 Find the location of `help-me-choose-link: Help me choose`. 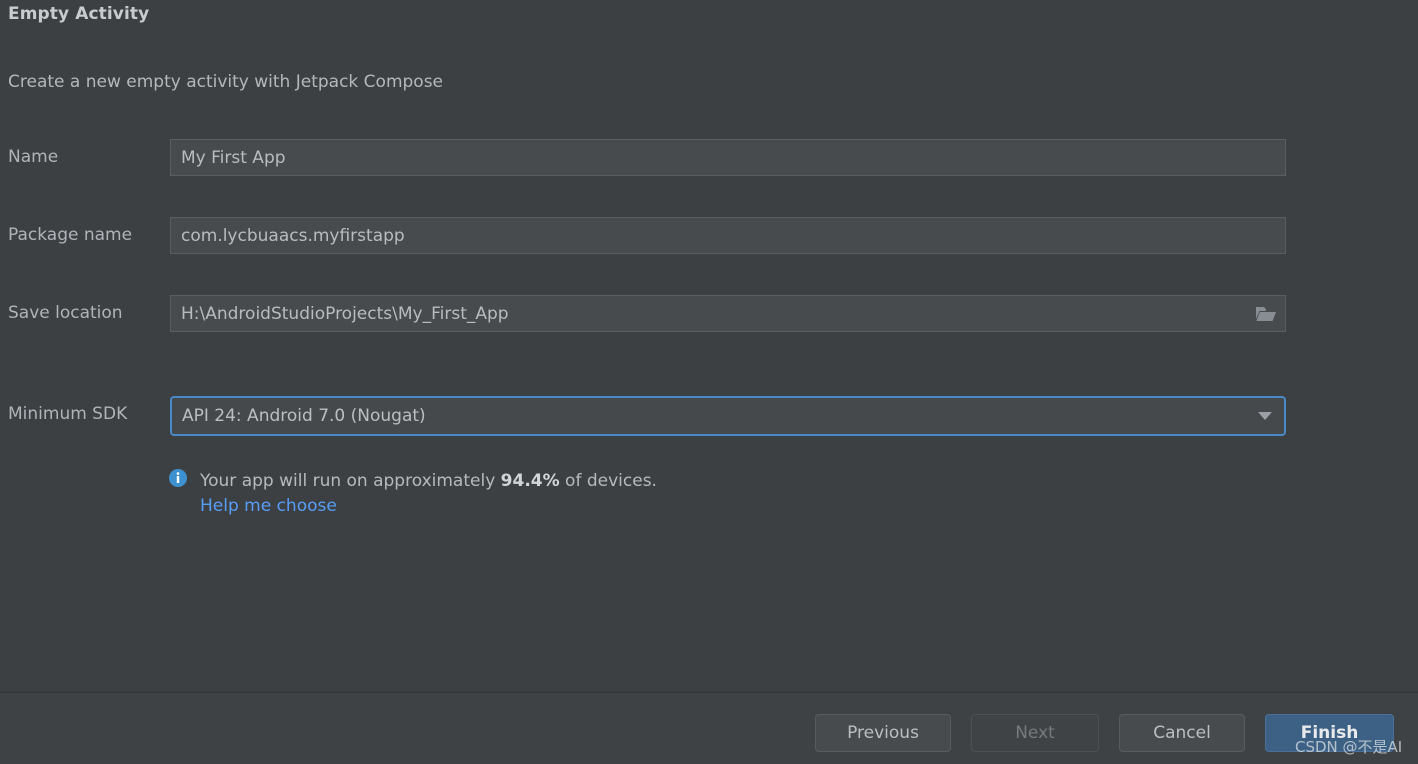

help-me-choose-link: Help me choose is located at coordinates (268, 506).